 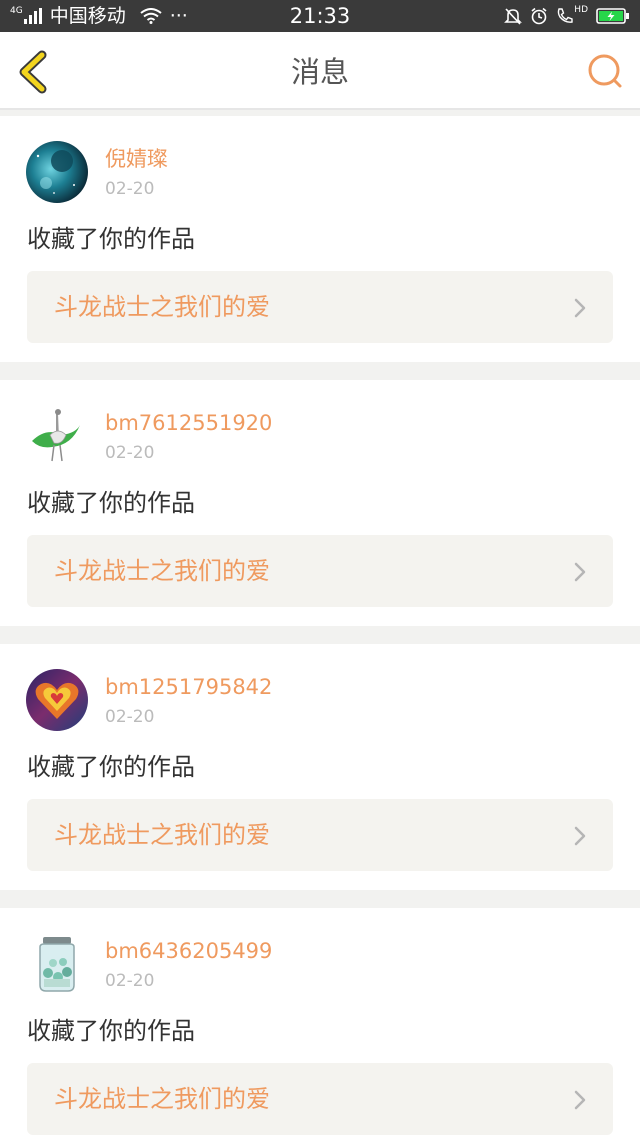 I want to click on galaxy-avatar-image, so click(x=57, y=172).